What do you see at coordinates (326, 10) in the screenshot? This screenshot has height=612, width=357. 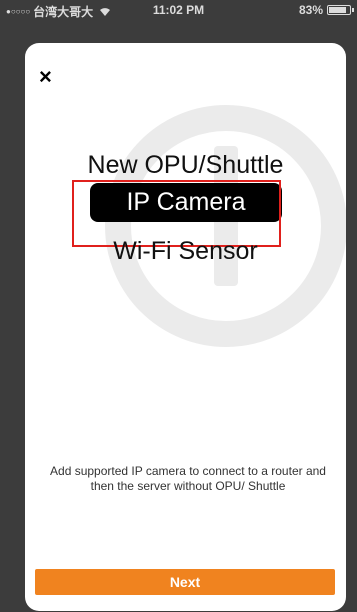 I see `status-right: 83%` at bounding box center [326, 10].